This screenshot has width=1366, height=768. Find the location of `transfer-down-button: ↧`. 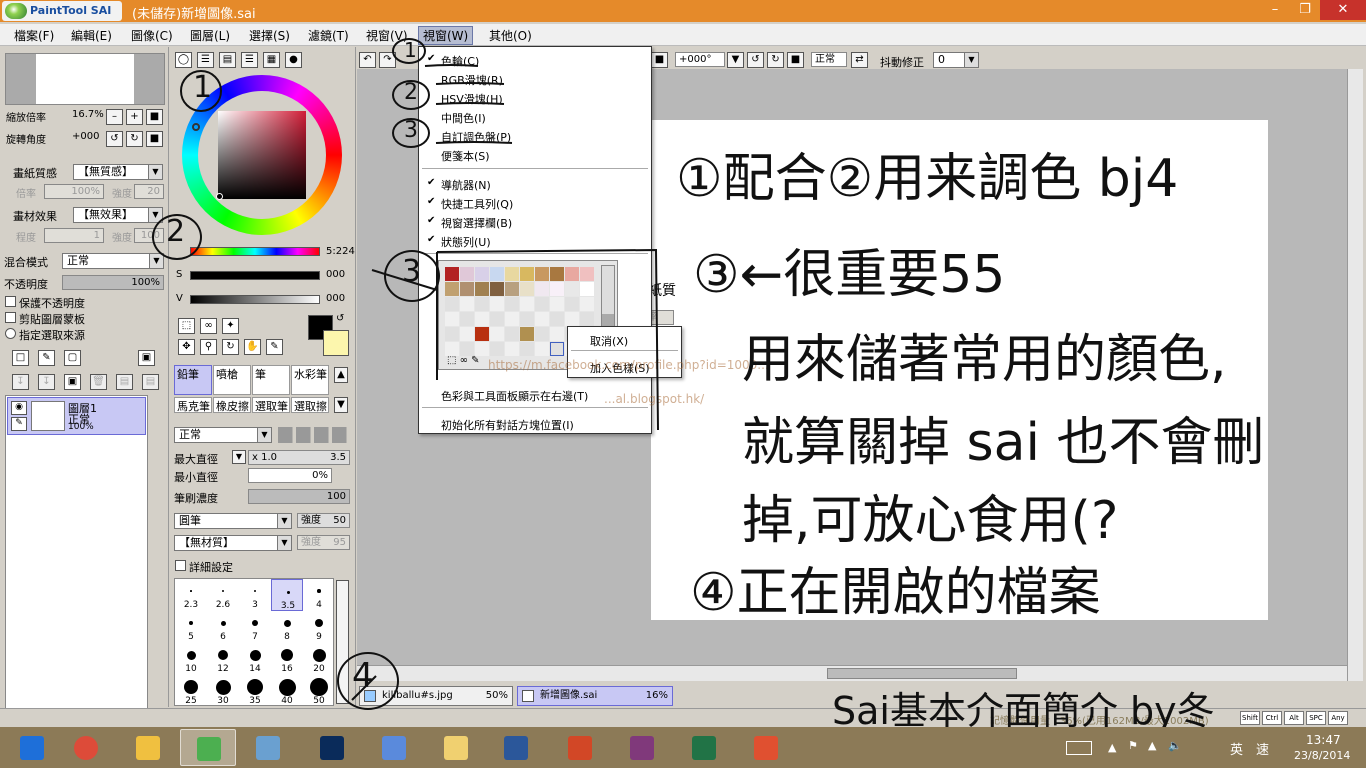

transfer-down-button: ↧ is located at coordinates (20, 382).